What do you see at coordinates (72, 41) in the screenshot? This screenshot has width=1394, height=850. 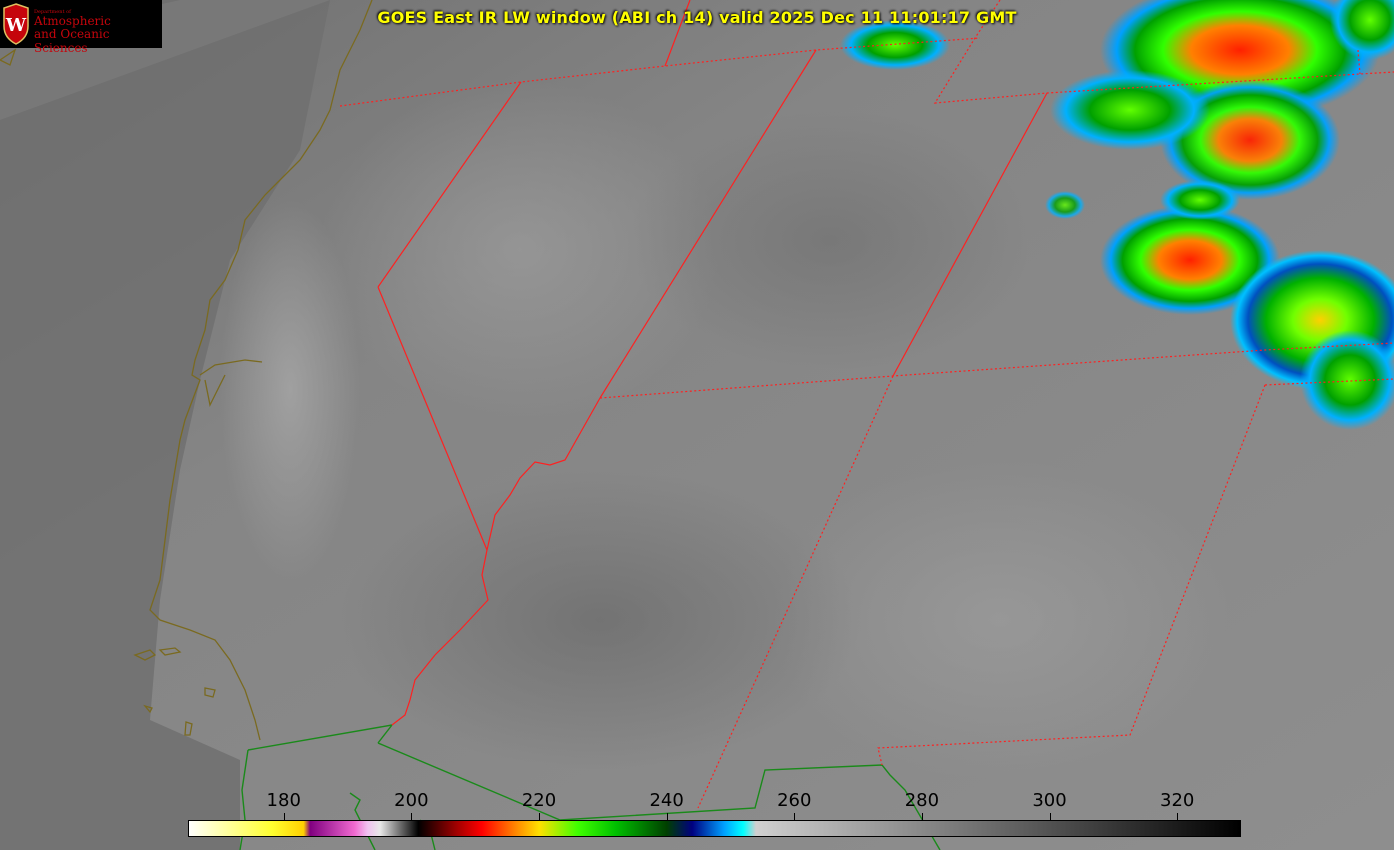 I see `logo-line2: and Oceanic Sciences` at bounding box center [72, 41].